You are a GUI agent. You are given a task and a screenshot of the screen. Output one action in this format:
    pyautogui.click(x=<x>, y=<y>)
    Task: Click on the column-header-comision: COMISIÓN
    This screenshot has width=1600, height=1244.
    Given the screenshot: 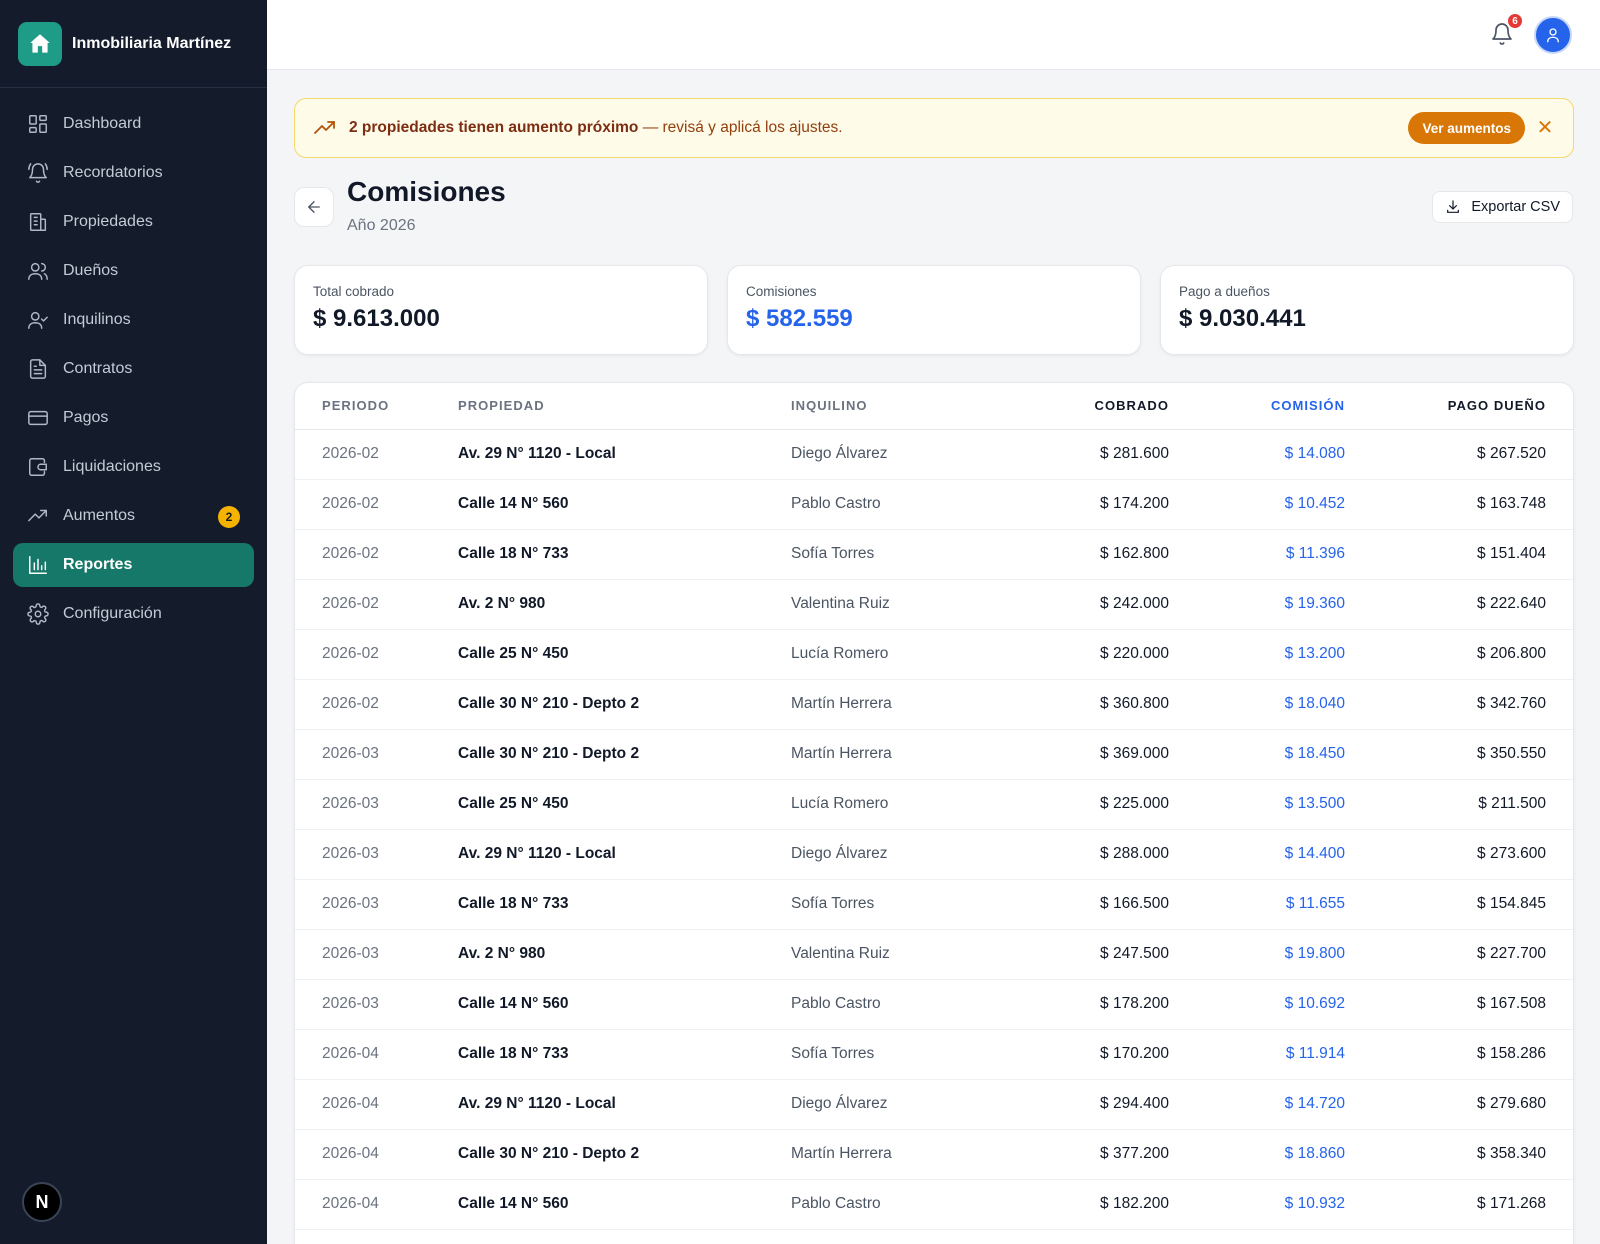 What is the action you would take?
    pyautogui.click(x=1257, y=406)
    